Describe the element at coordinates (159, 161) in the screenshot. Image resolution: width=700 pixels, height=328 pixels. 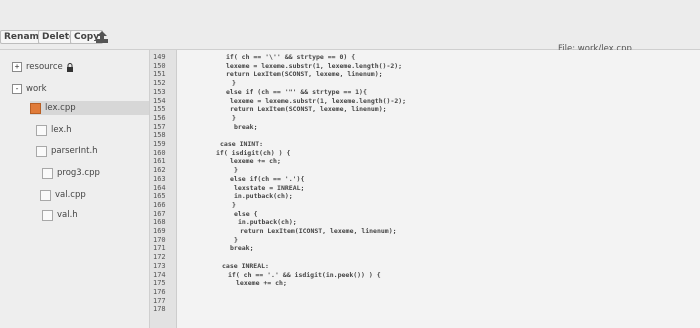
I see `line-number: 161` at that location.